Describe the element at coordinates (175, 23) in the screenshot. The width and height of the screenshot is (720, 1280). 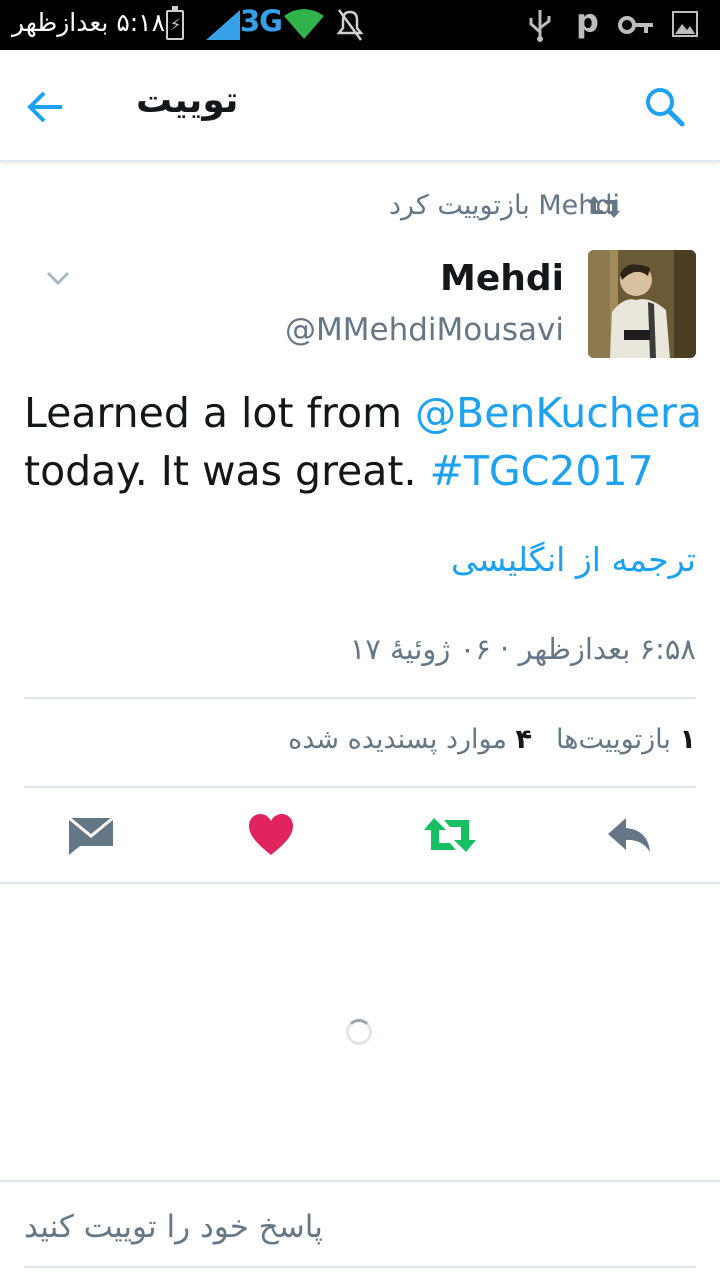
I see `battery-charging-icon: ⚡` at that location.